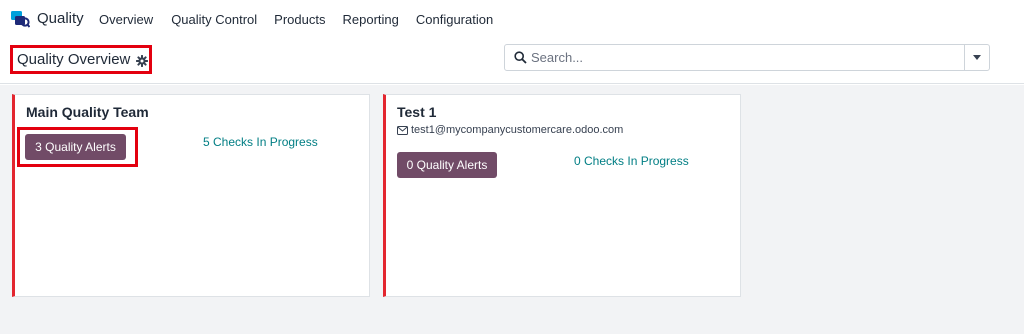 This screenshot has height=334, width=1024. I want to click on team-name: Main Quality Team, so click(87, 112).